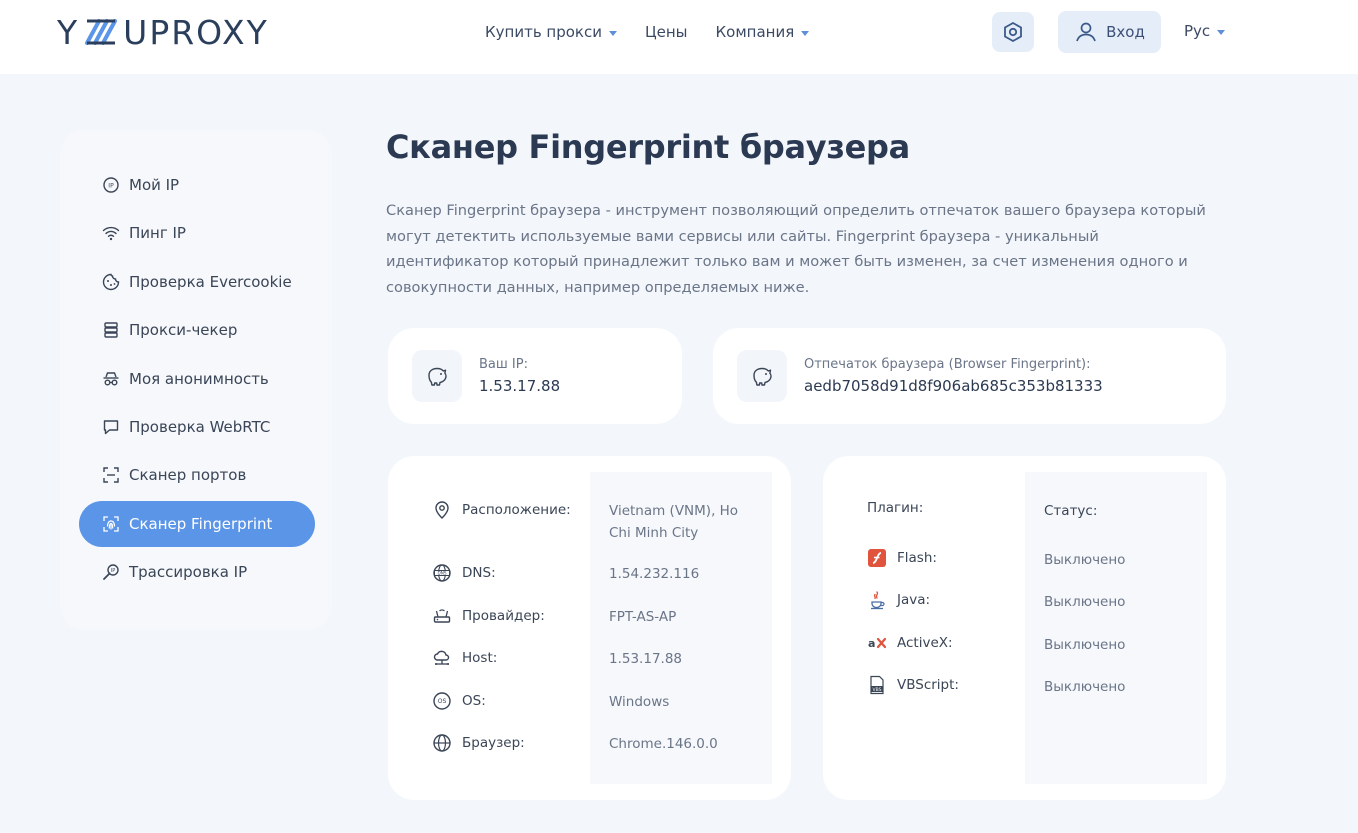 This screenshot has height=833, width=1358. What do you see at coordinates (442, 616) in the screenshot?
I see `router-icon` at bounding box center [442, 616].